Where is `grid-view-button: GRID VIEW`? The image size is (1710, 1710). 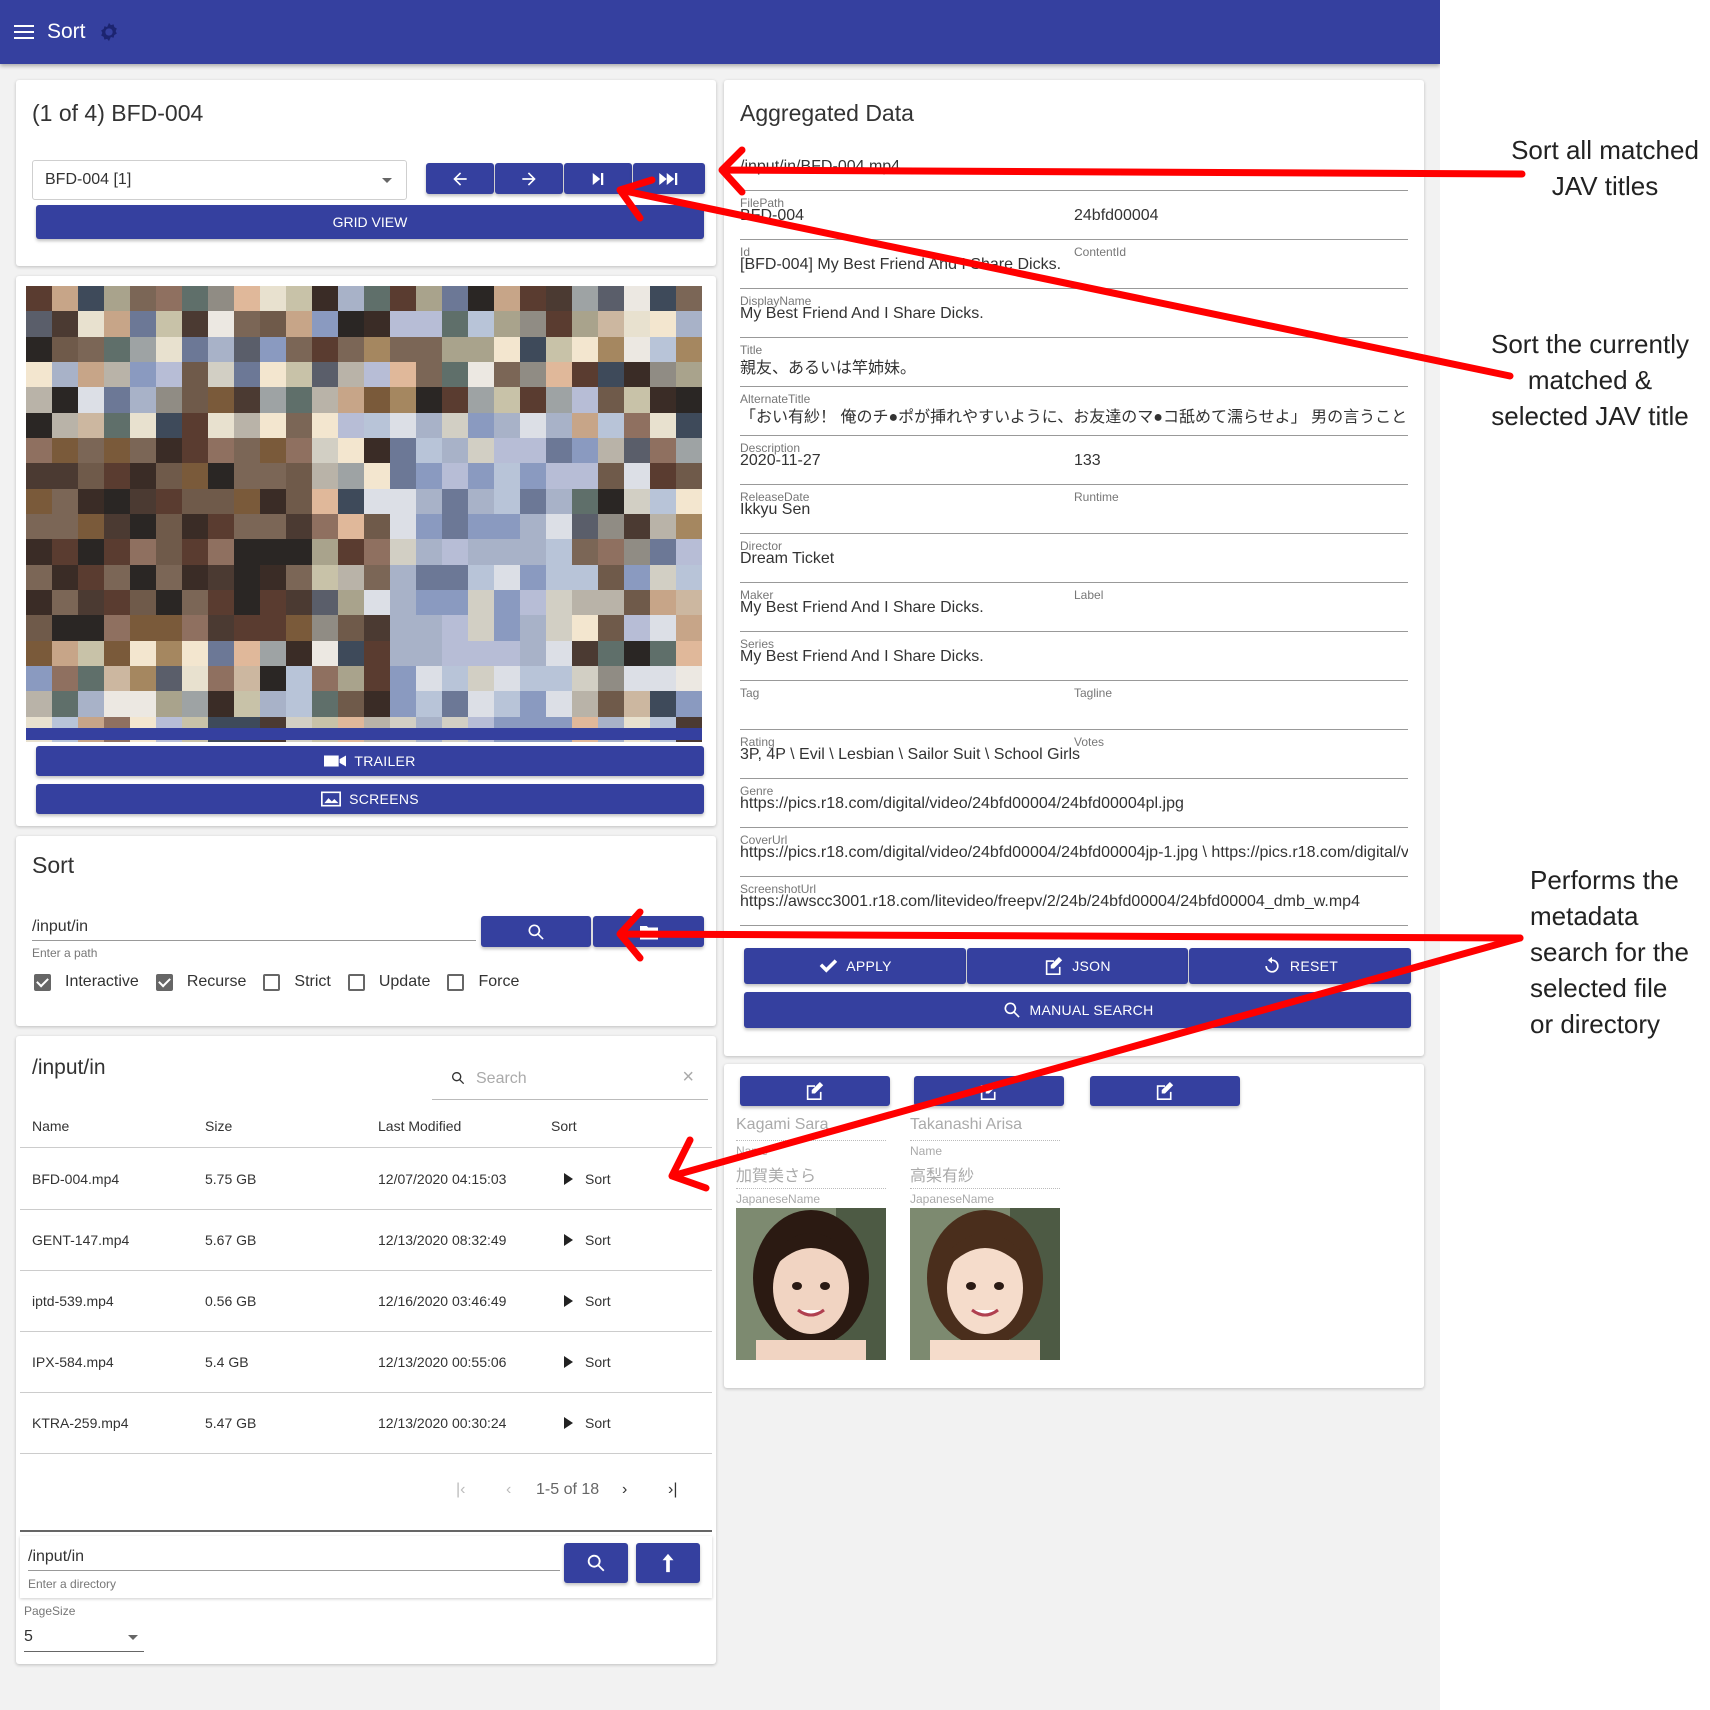 grid-view-button: GRID VIEW is located at coordinates (370, 222).